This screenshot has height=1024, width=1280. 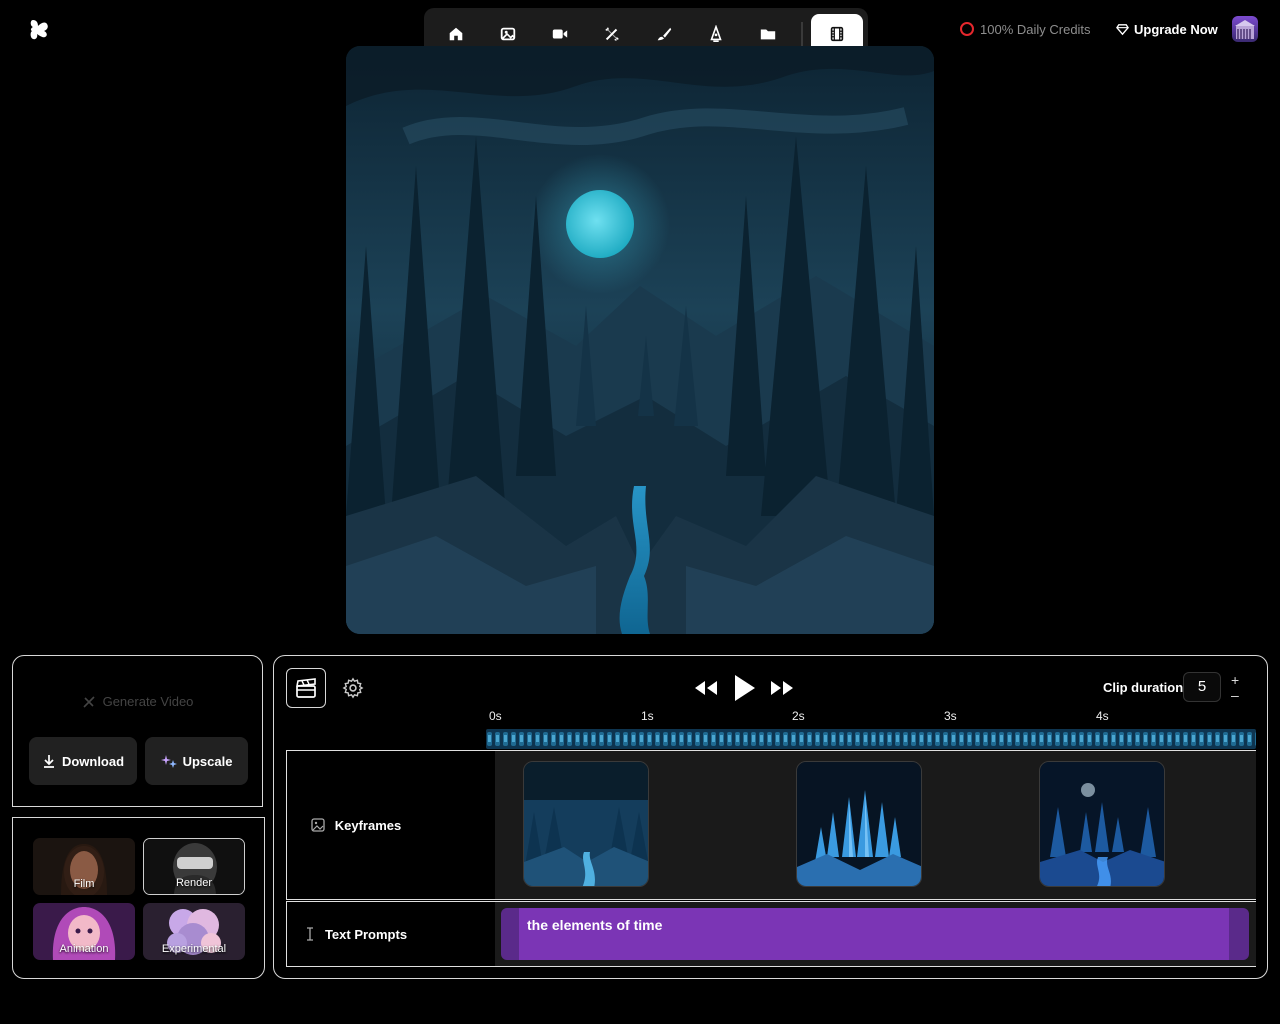 I want to click on time-tick: 0s, so click(x=495, y=716).